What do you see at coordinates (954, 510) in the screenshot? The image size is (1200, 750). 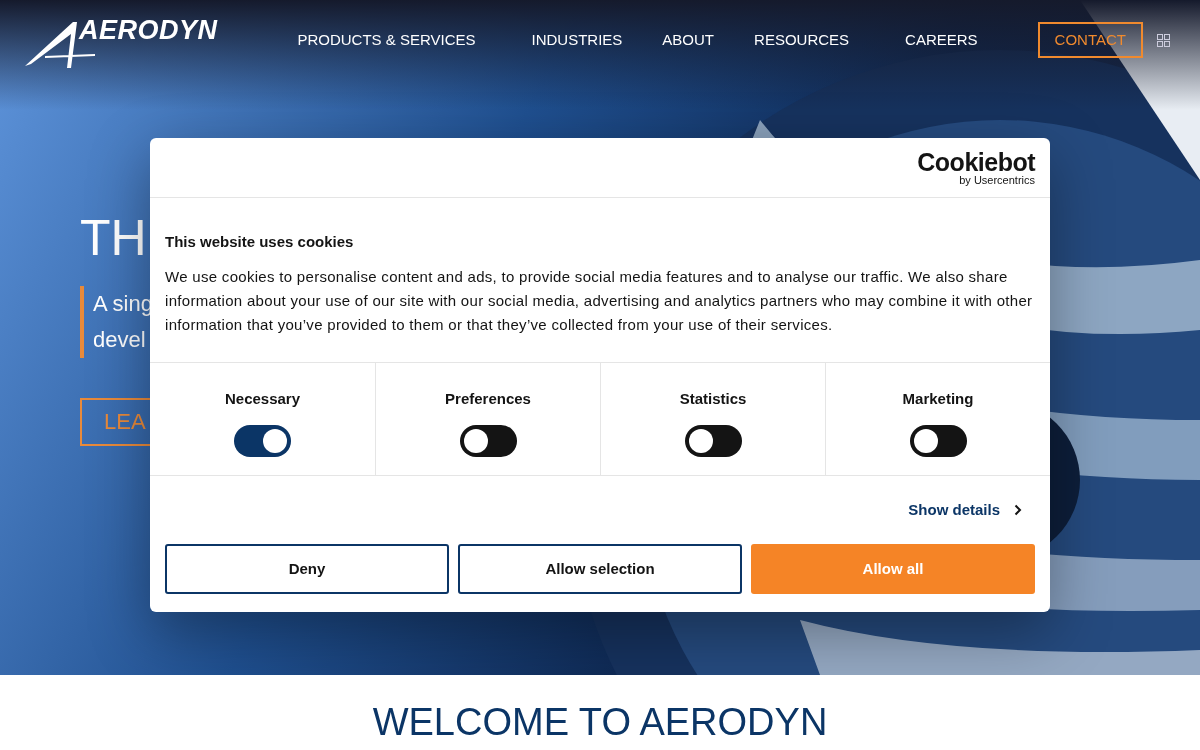 I see `show-details-link: Show details` at bounding box center [954, 510].